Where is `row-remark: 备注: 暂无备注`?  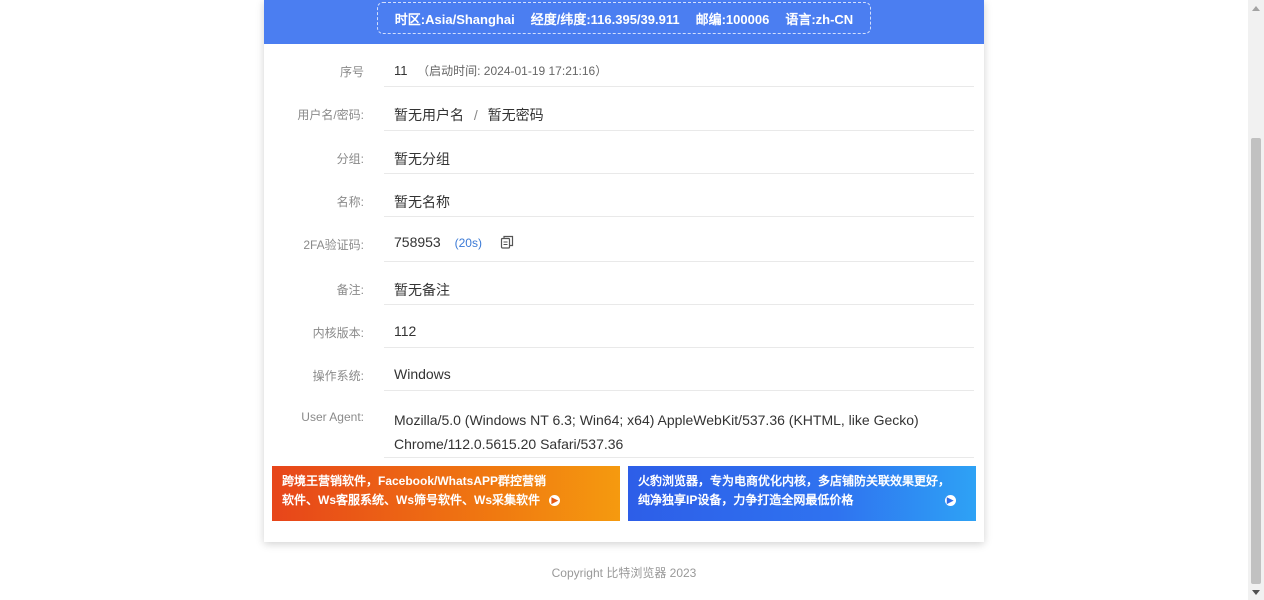 row-remark: 备注: 暂无备注 is located at coordinates (624, 283).